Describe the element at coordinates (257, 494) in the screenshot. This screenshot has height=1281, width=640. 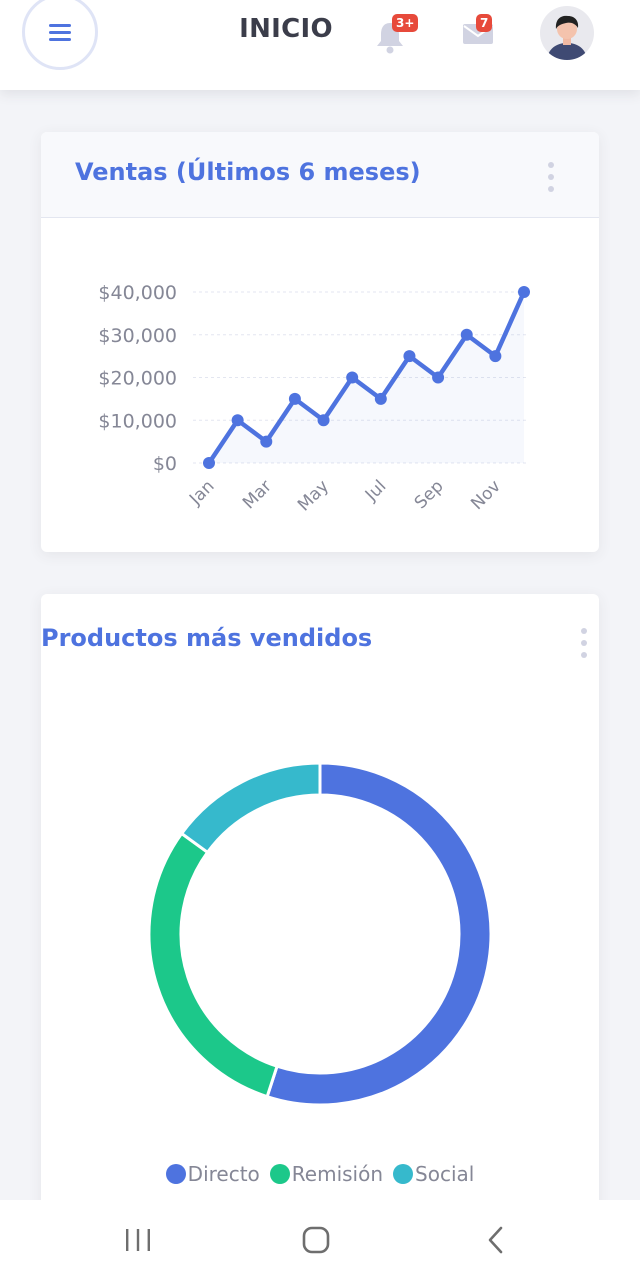
I see `x-tick-label: Mar` at that location.